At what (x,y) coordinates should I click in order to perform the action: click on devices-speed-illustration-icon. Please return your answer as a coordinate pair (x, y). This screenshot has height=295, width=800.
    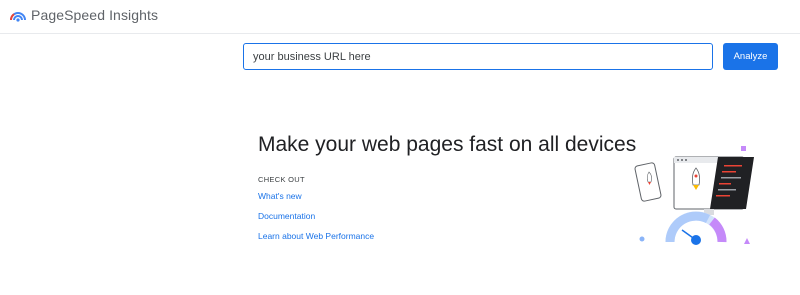
    Looking at the image, I should click on (695, 196).